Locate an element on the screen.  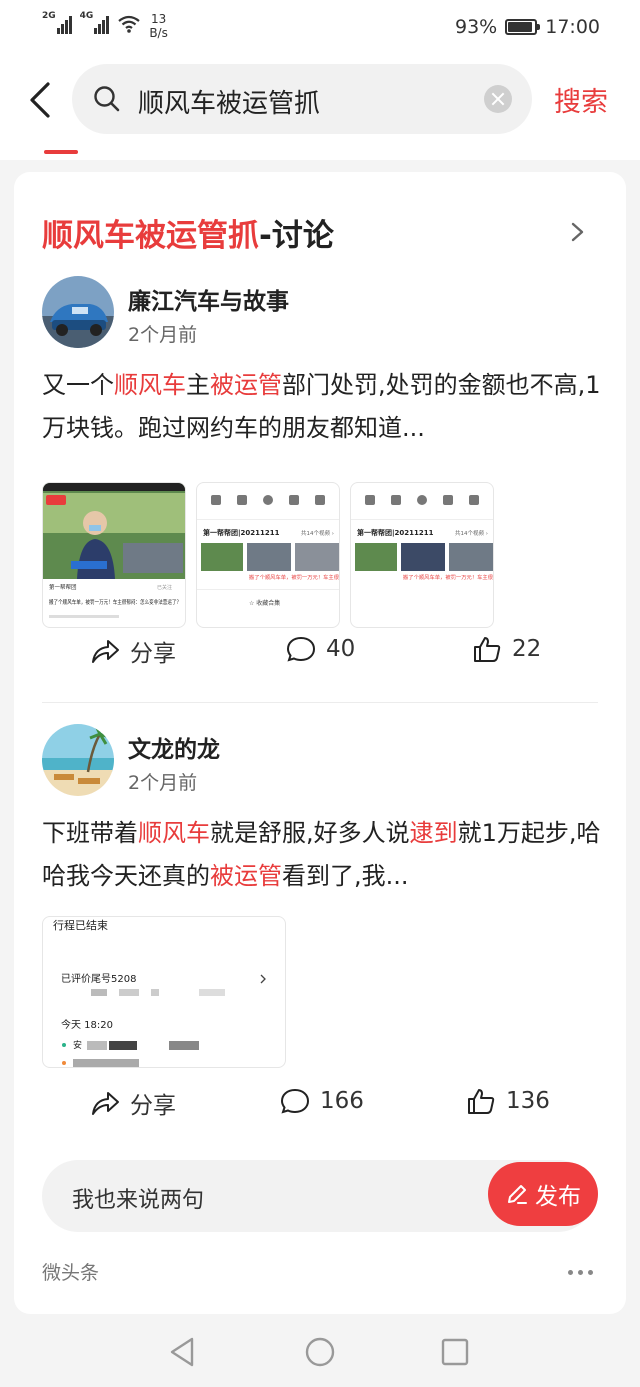
publish-button: 发布 is located at coordinates (543, 1194).